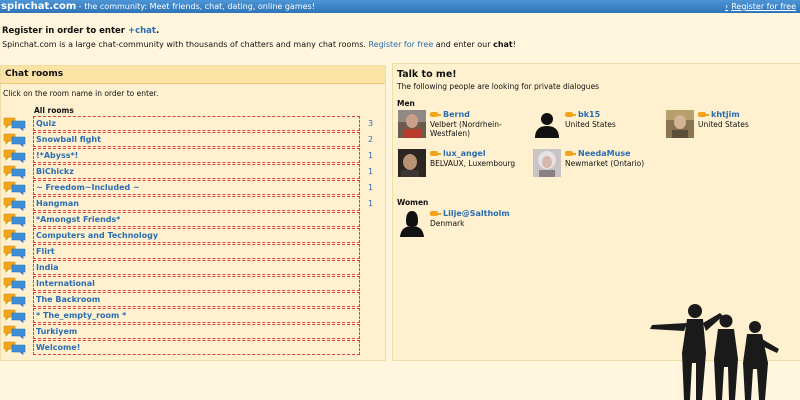 The image size is (800, 400). What do you see at coordinates (196, 155) in the screenshot?
I see `room-name-link: !*Abyss*!` at bounding box center [196, 155].